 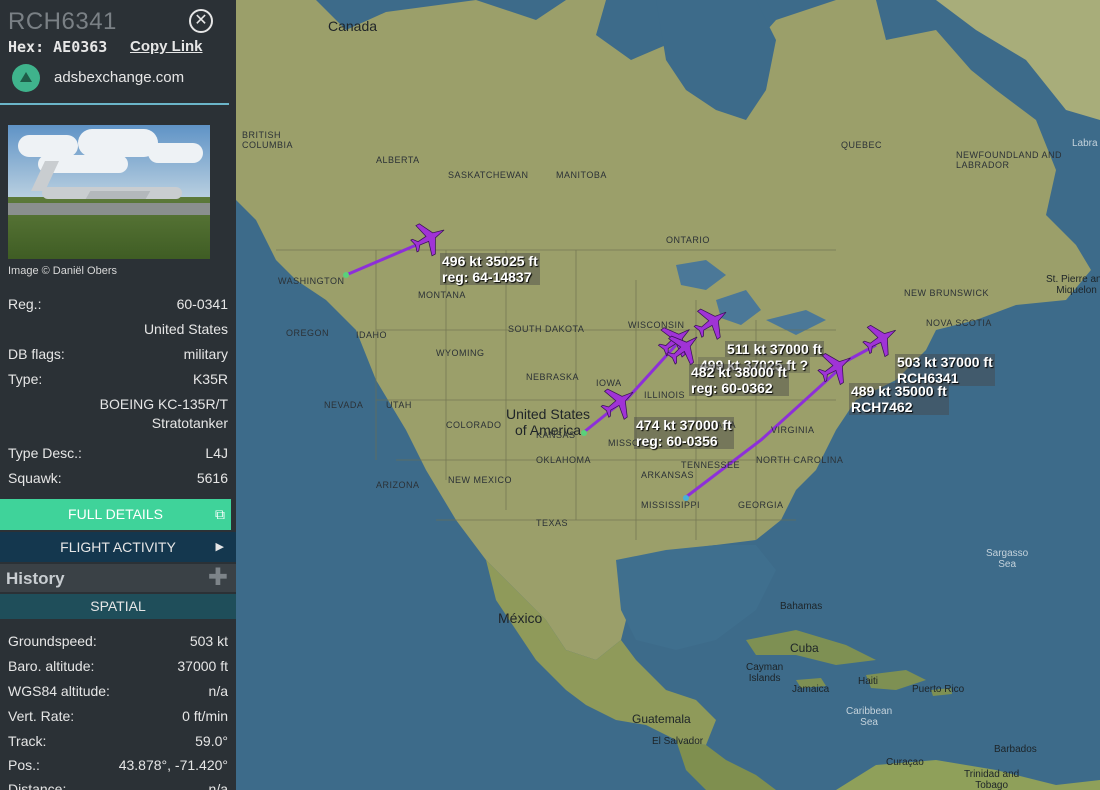 I want to click on squawk-label: Squawk:, so click(x=35, y=478).